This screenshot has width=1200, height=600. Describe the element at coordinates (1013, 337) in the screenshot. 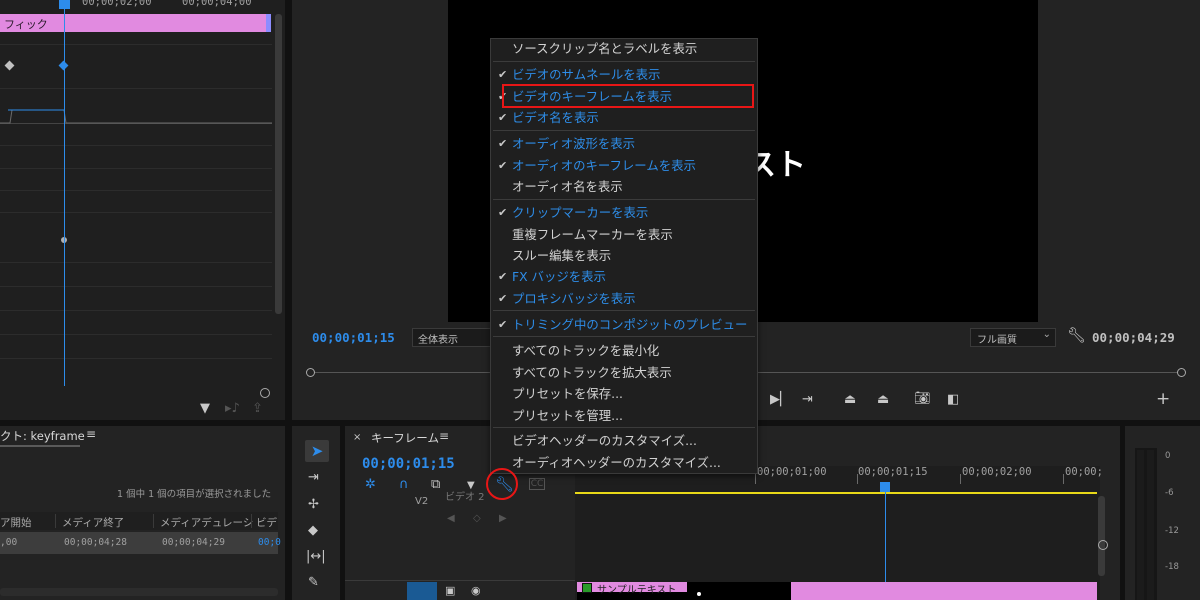

I see `quality-select: フル画質 ⌄` at that location.